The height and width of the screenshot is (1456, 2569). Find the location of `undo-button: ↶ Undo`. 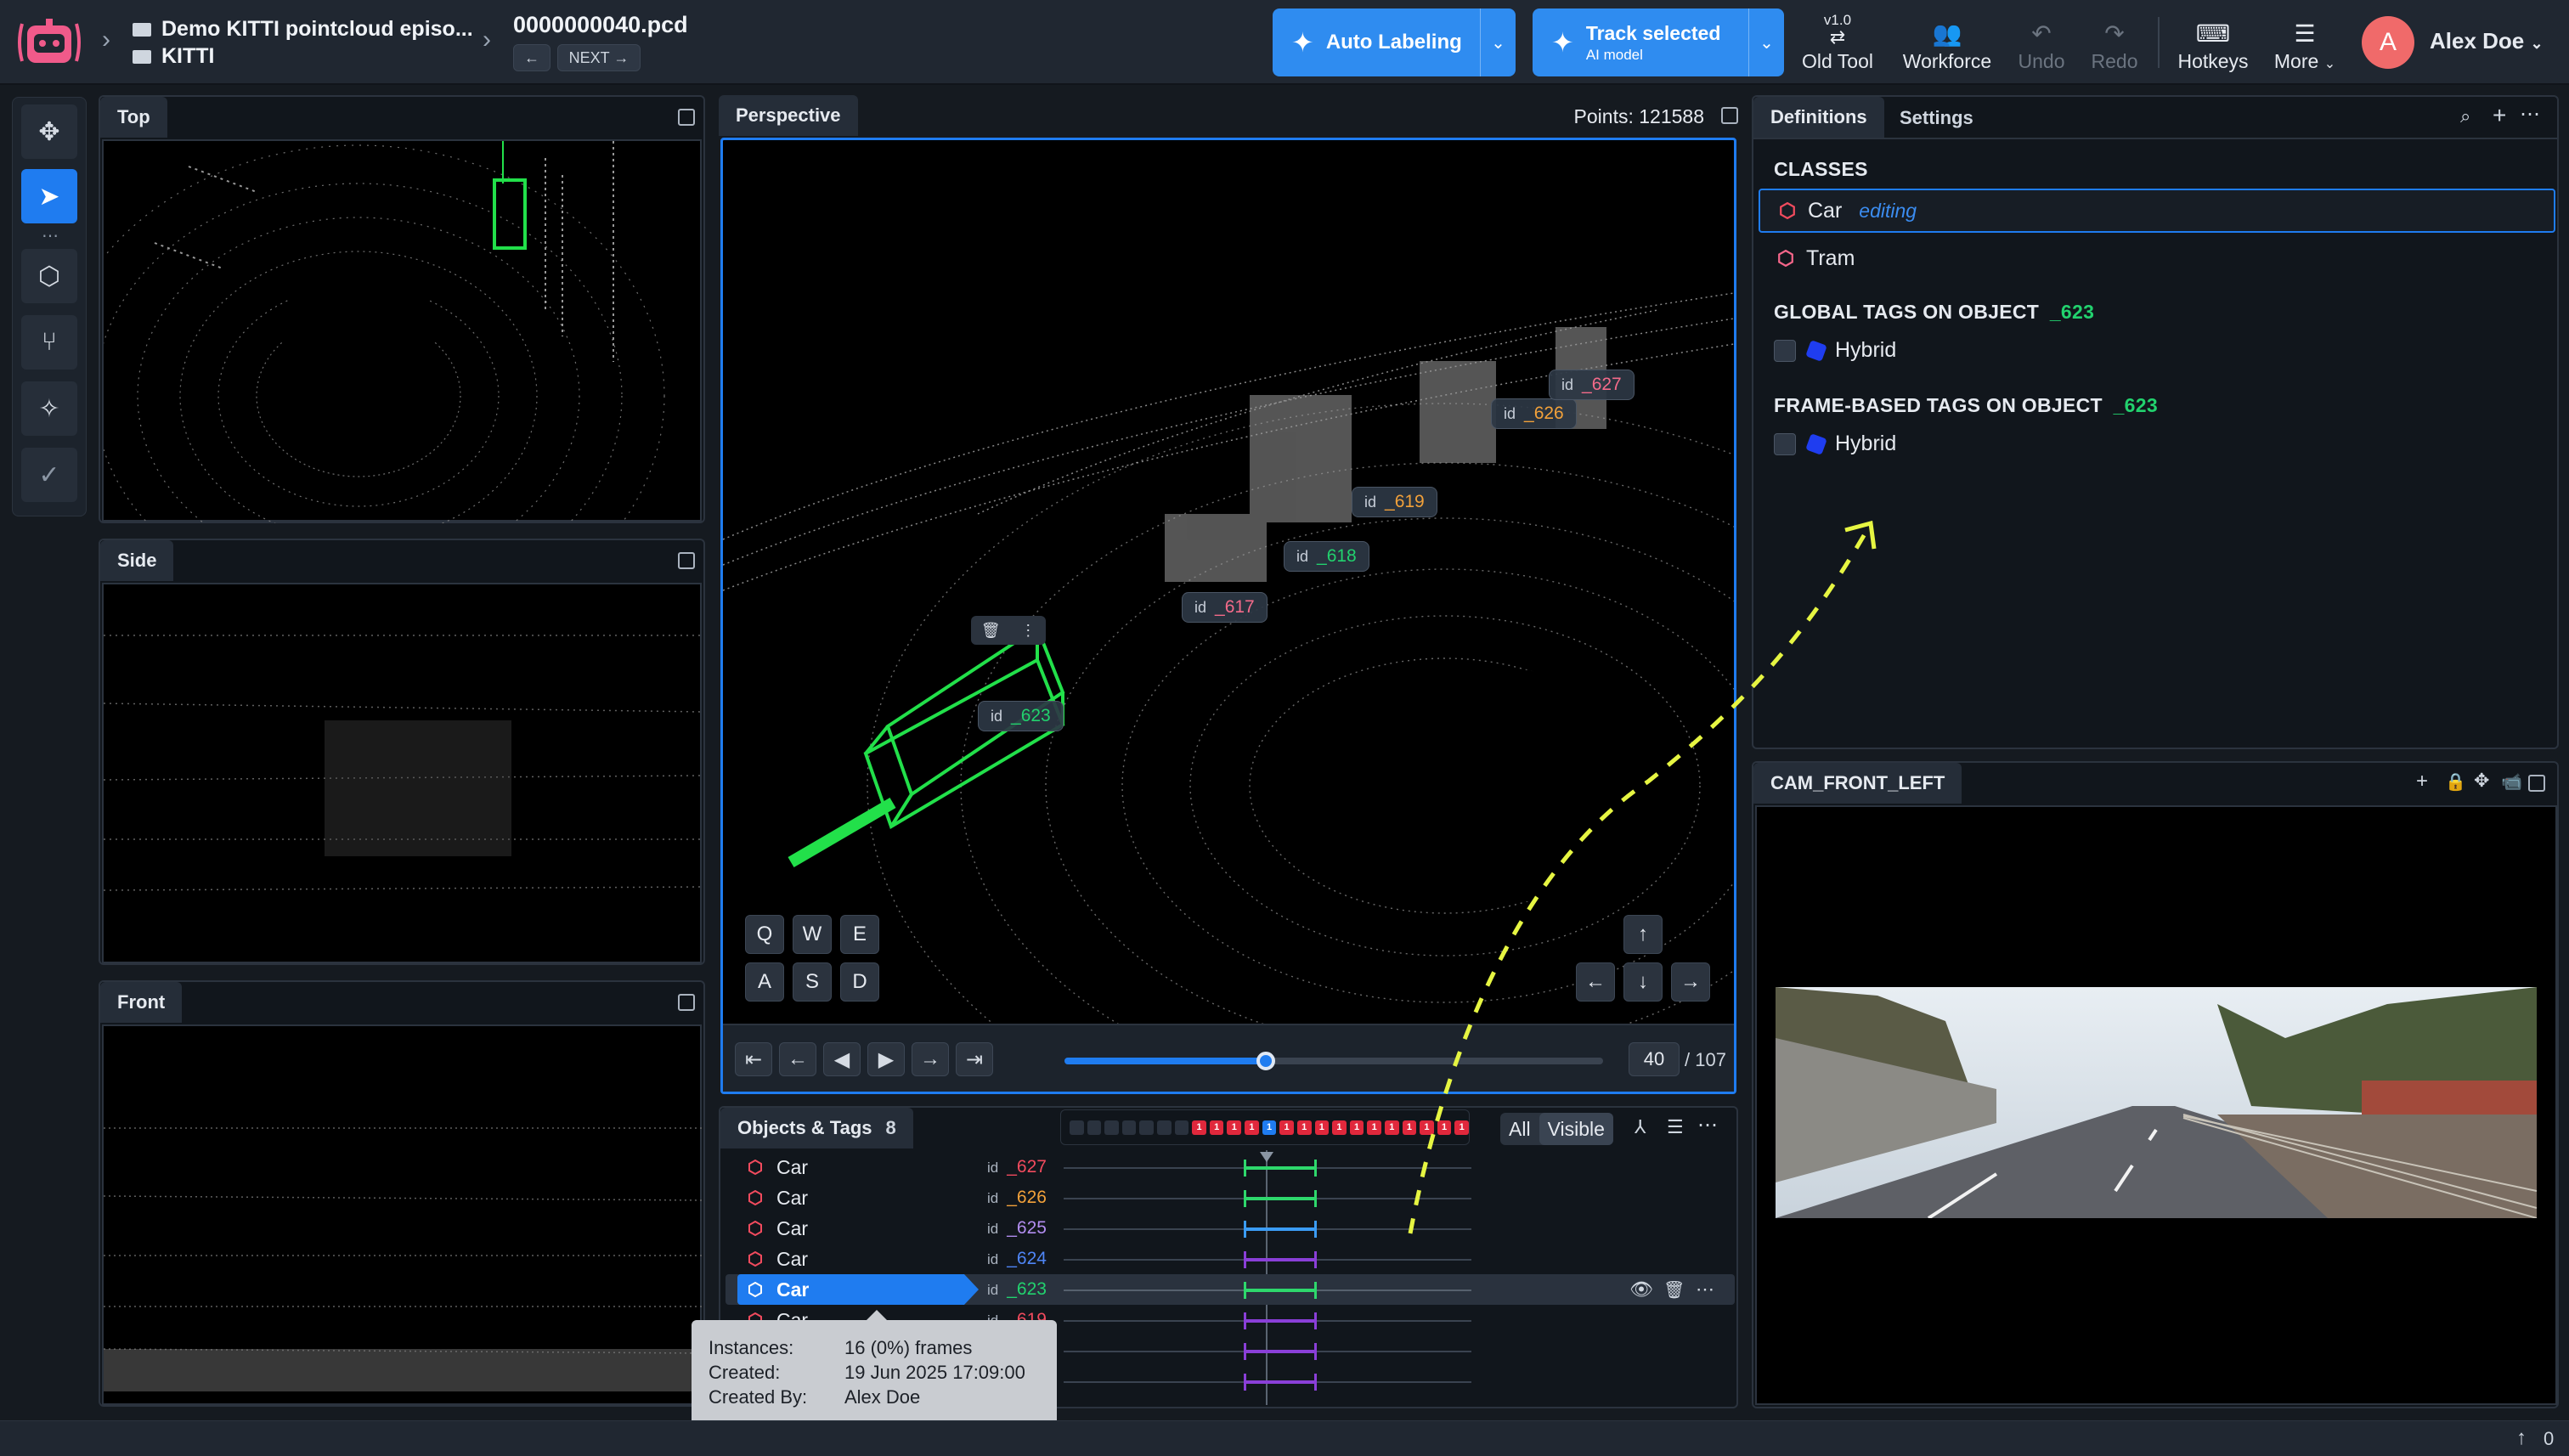

undo-button: ↶ Undo is located at coordinates (2041, 44).